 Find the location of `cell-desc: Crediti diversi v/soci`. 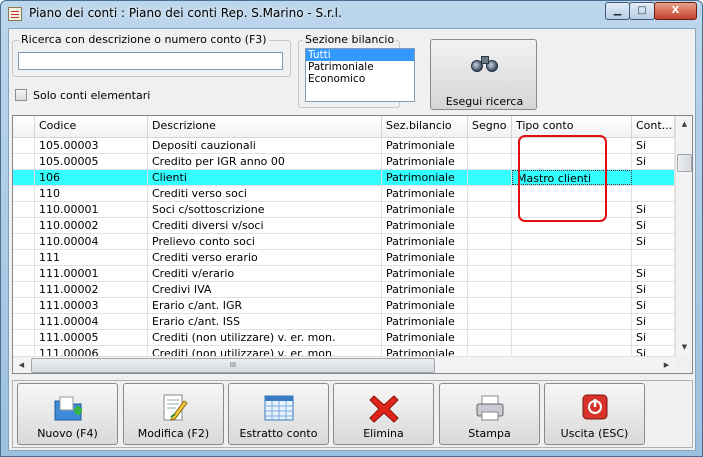

cell-desc: Crediti diversi v/soci is located at coordinates (265, 225).